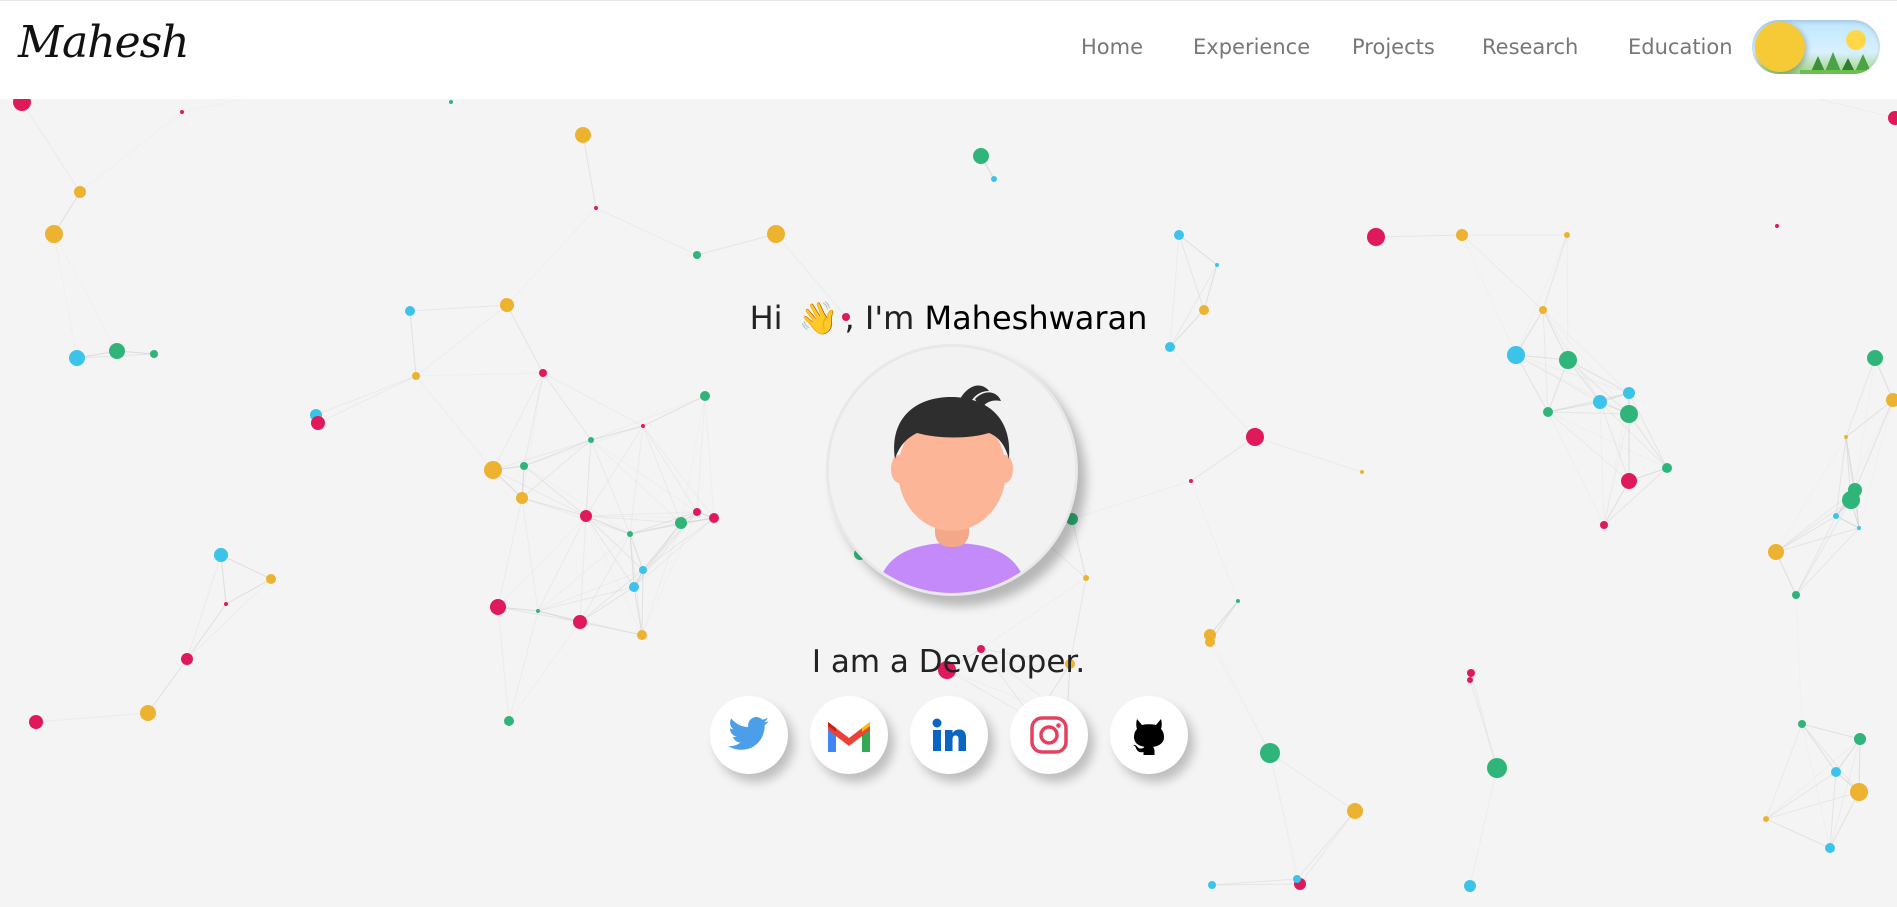  What do you see at coordinates (1251, 47) in the screenshot?
I see `nav-item-experience: Experience` at bounding box center [1251, 47].